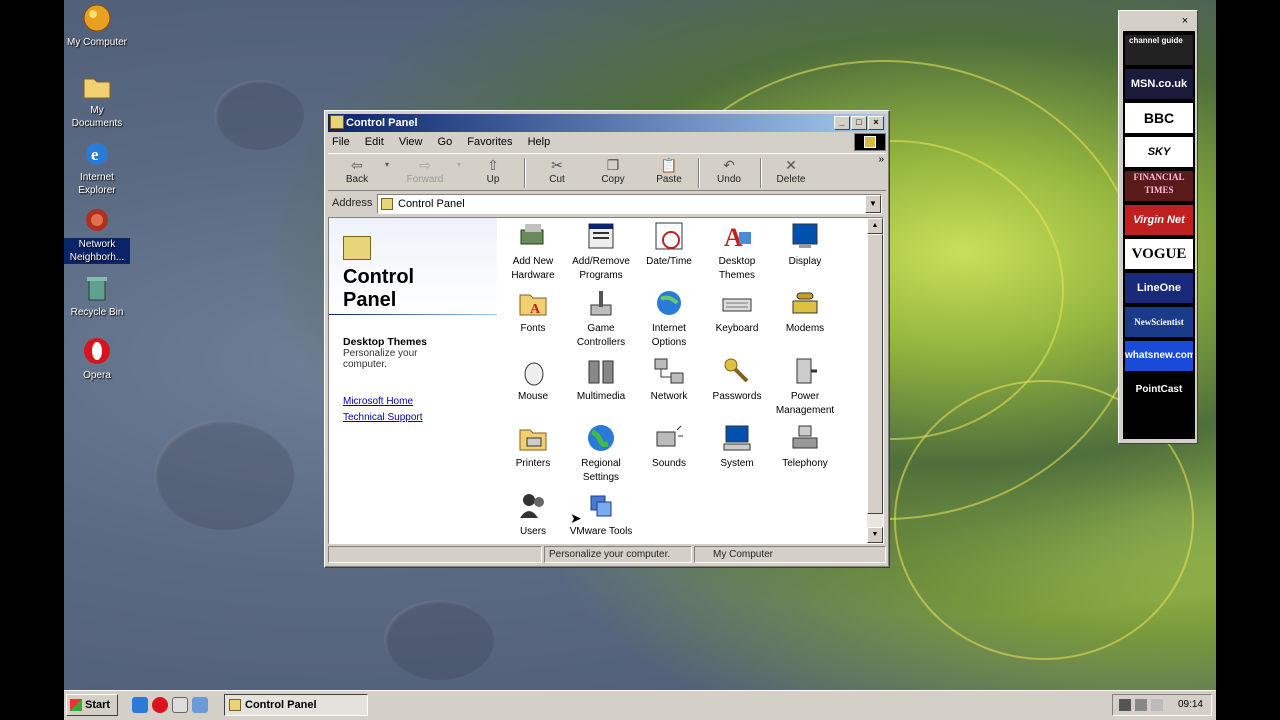  What do you see at coordinates (533, 310) in the screenshot?
I see `item-fonts: A Fonts` at bounding box center [533, 310].